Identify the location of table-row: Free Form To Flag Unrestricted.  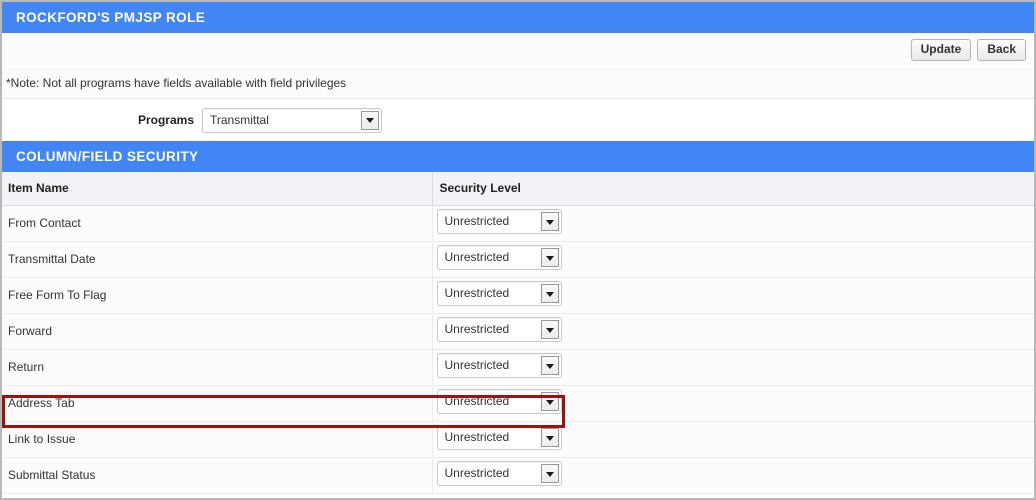
(518, 295).